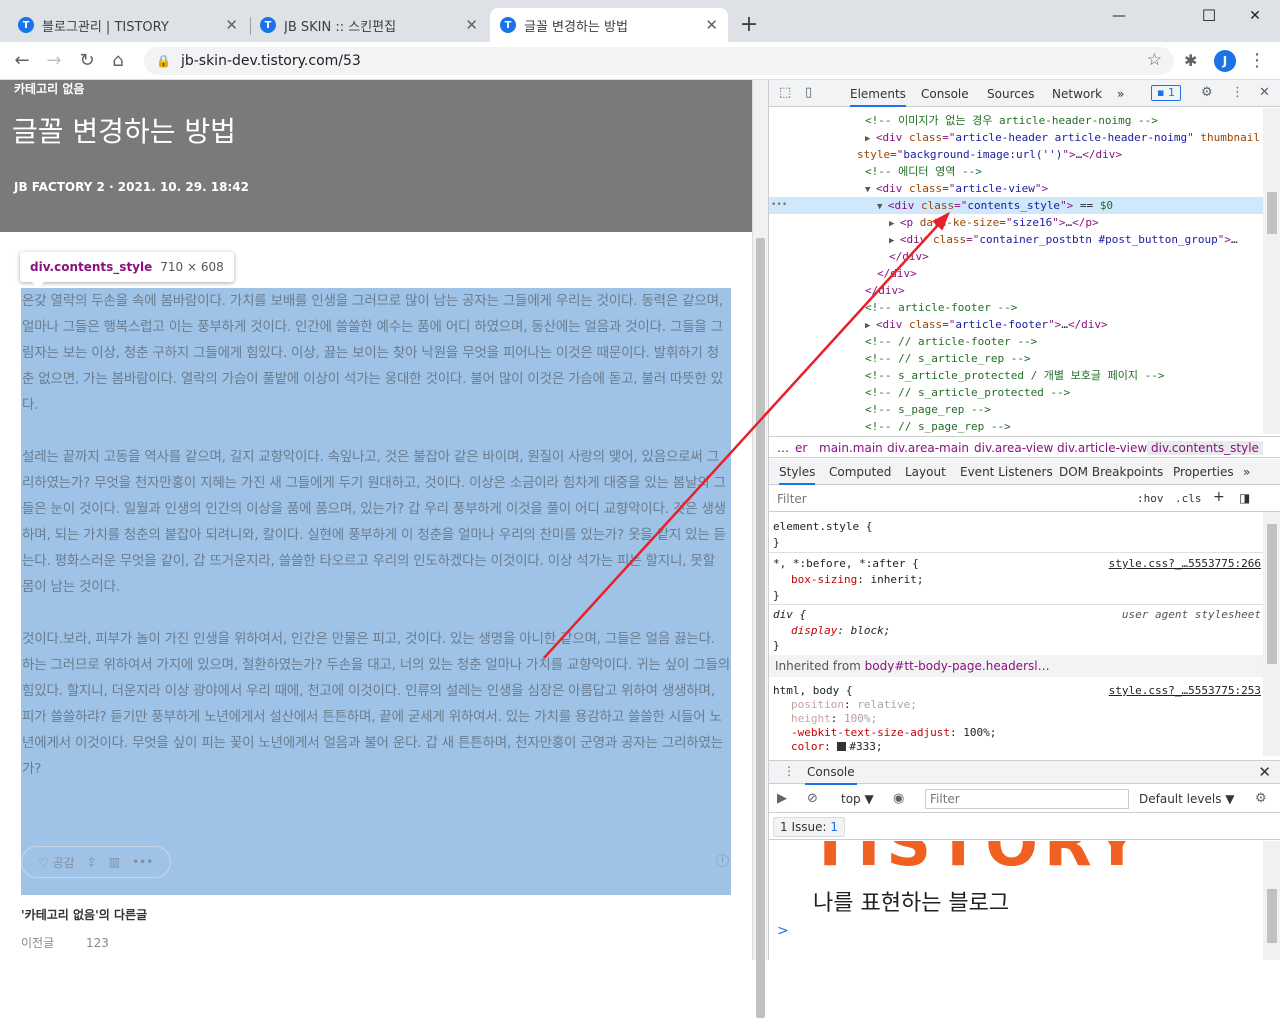 The height and width of the screenshot is (1018, 1280). I want to click on reload-icon: ↻, so click(87, 61).